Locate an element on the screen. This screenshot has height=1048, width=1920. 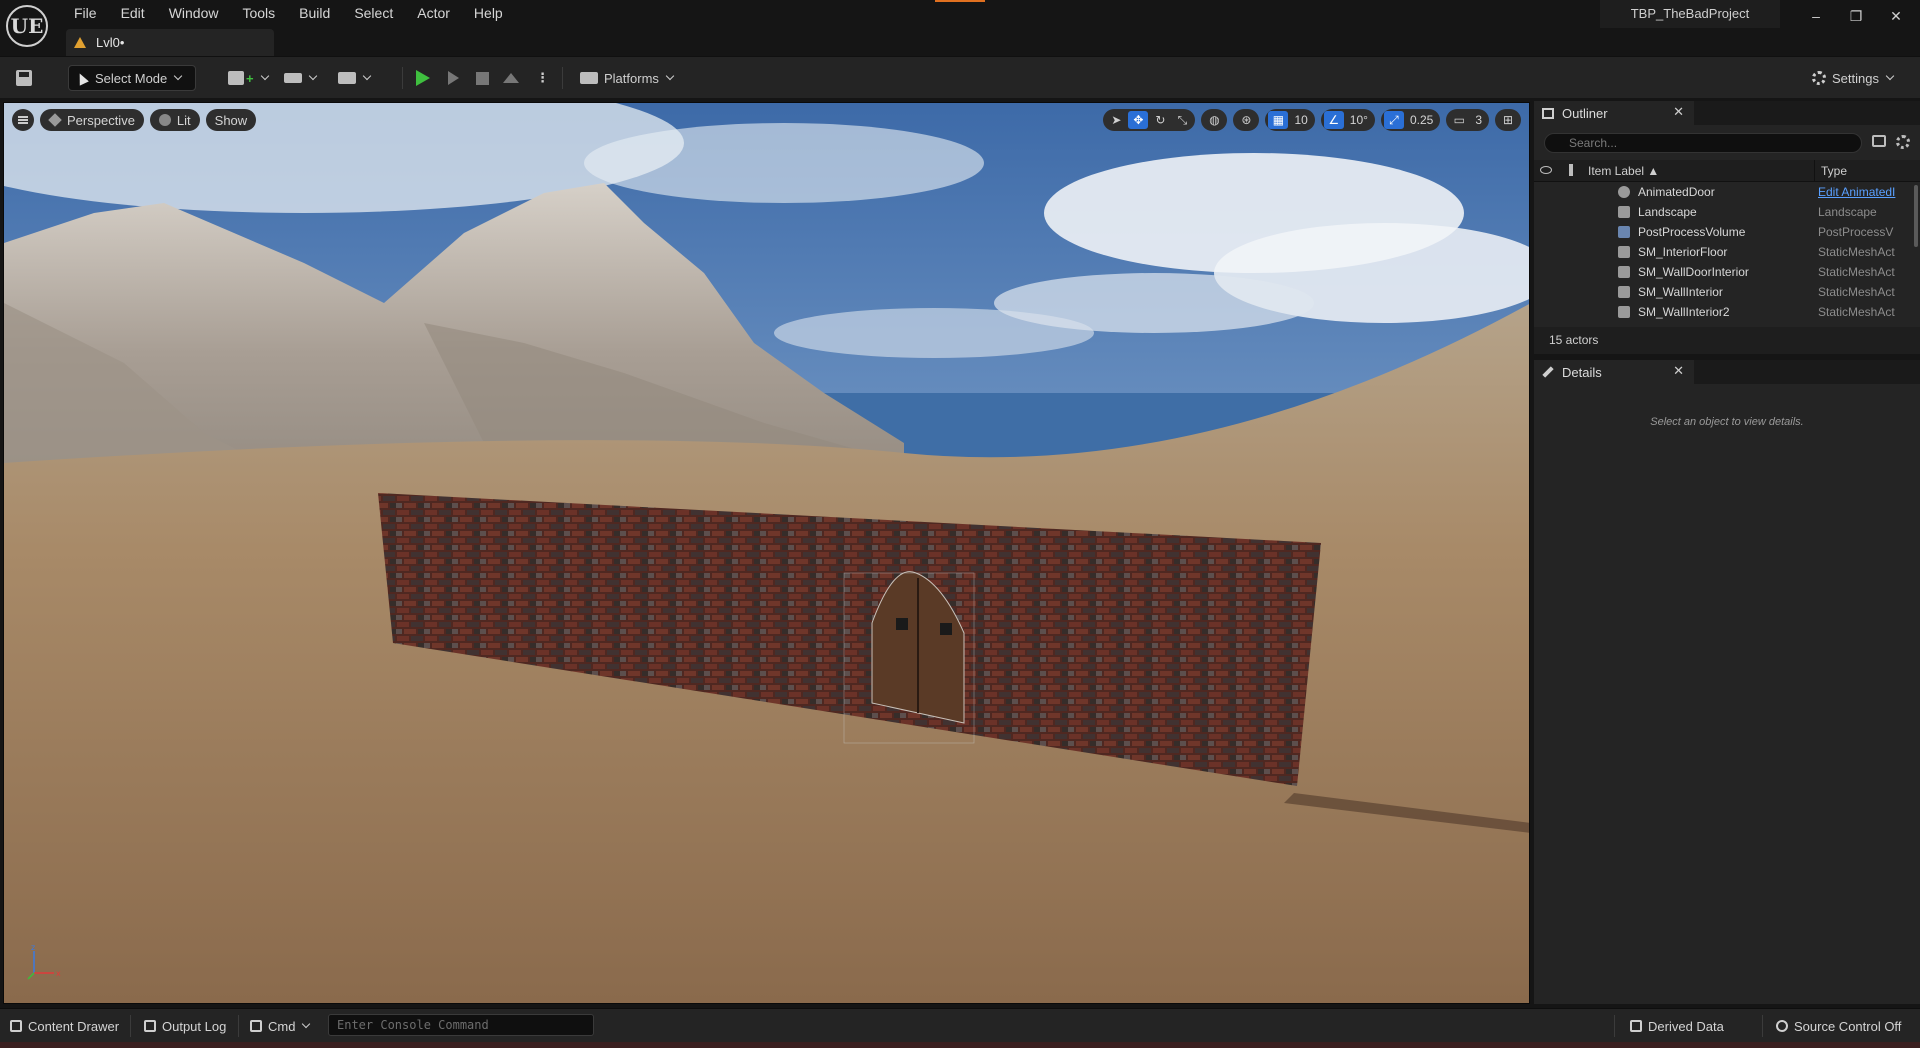
scale-snap-icon: ⤢ is located at coordinates (1393, 120).